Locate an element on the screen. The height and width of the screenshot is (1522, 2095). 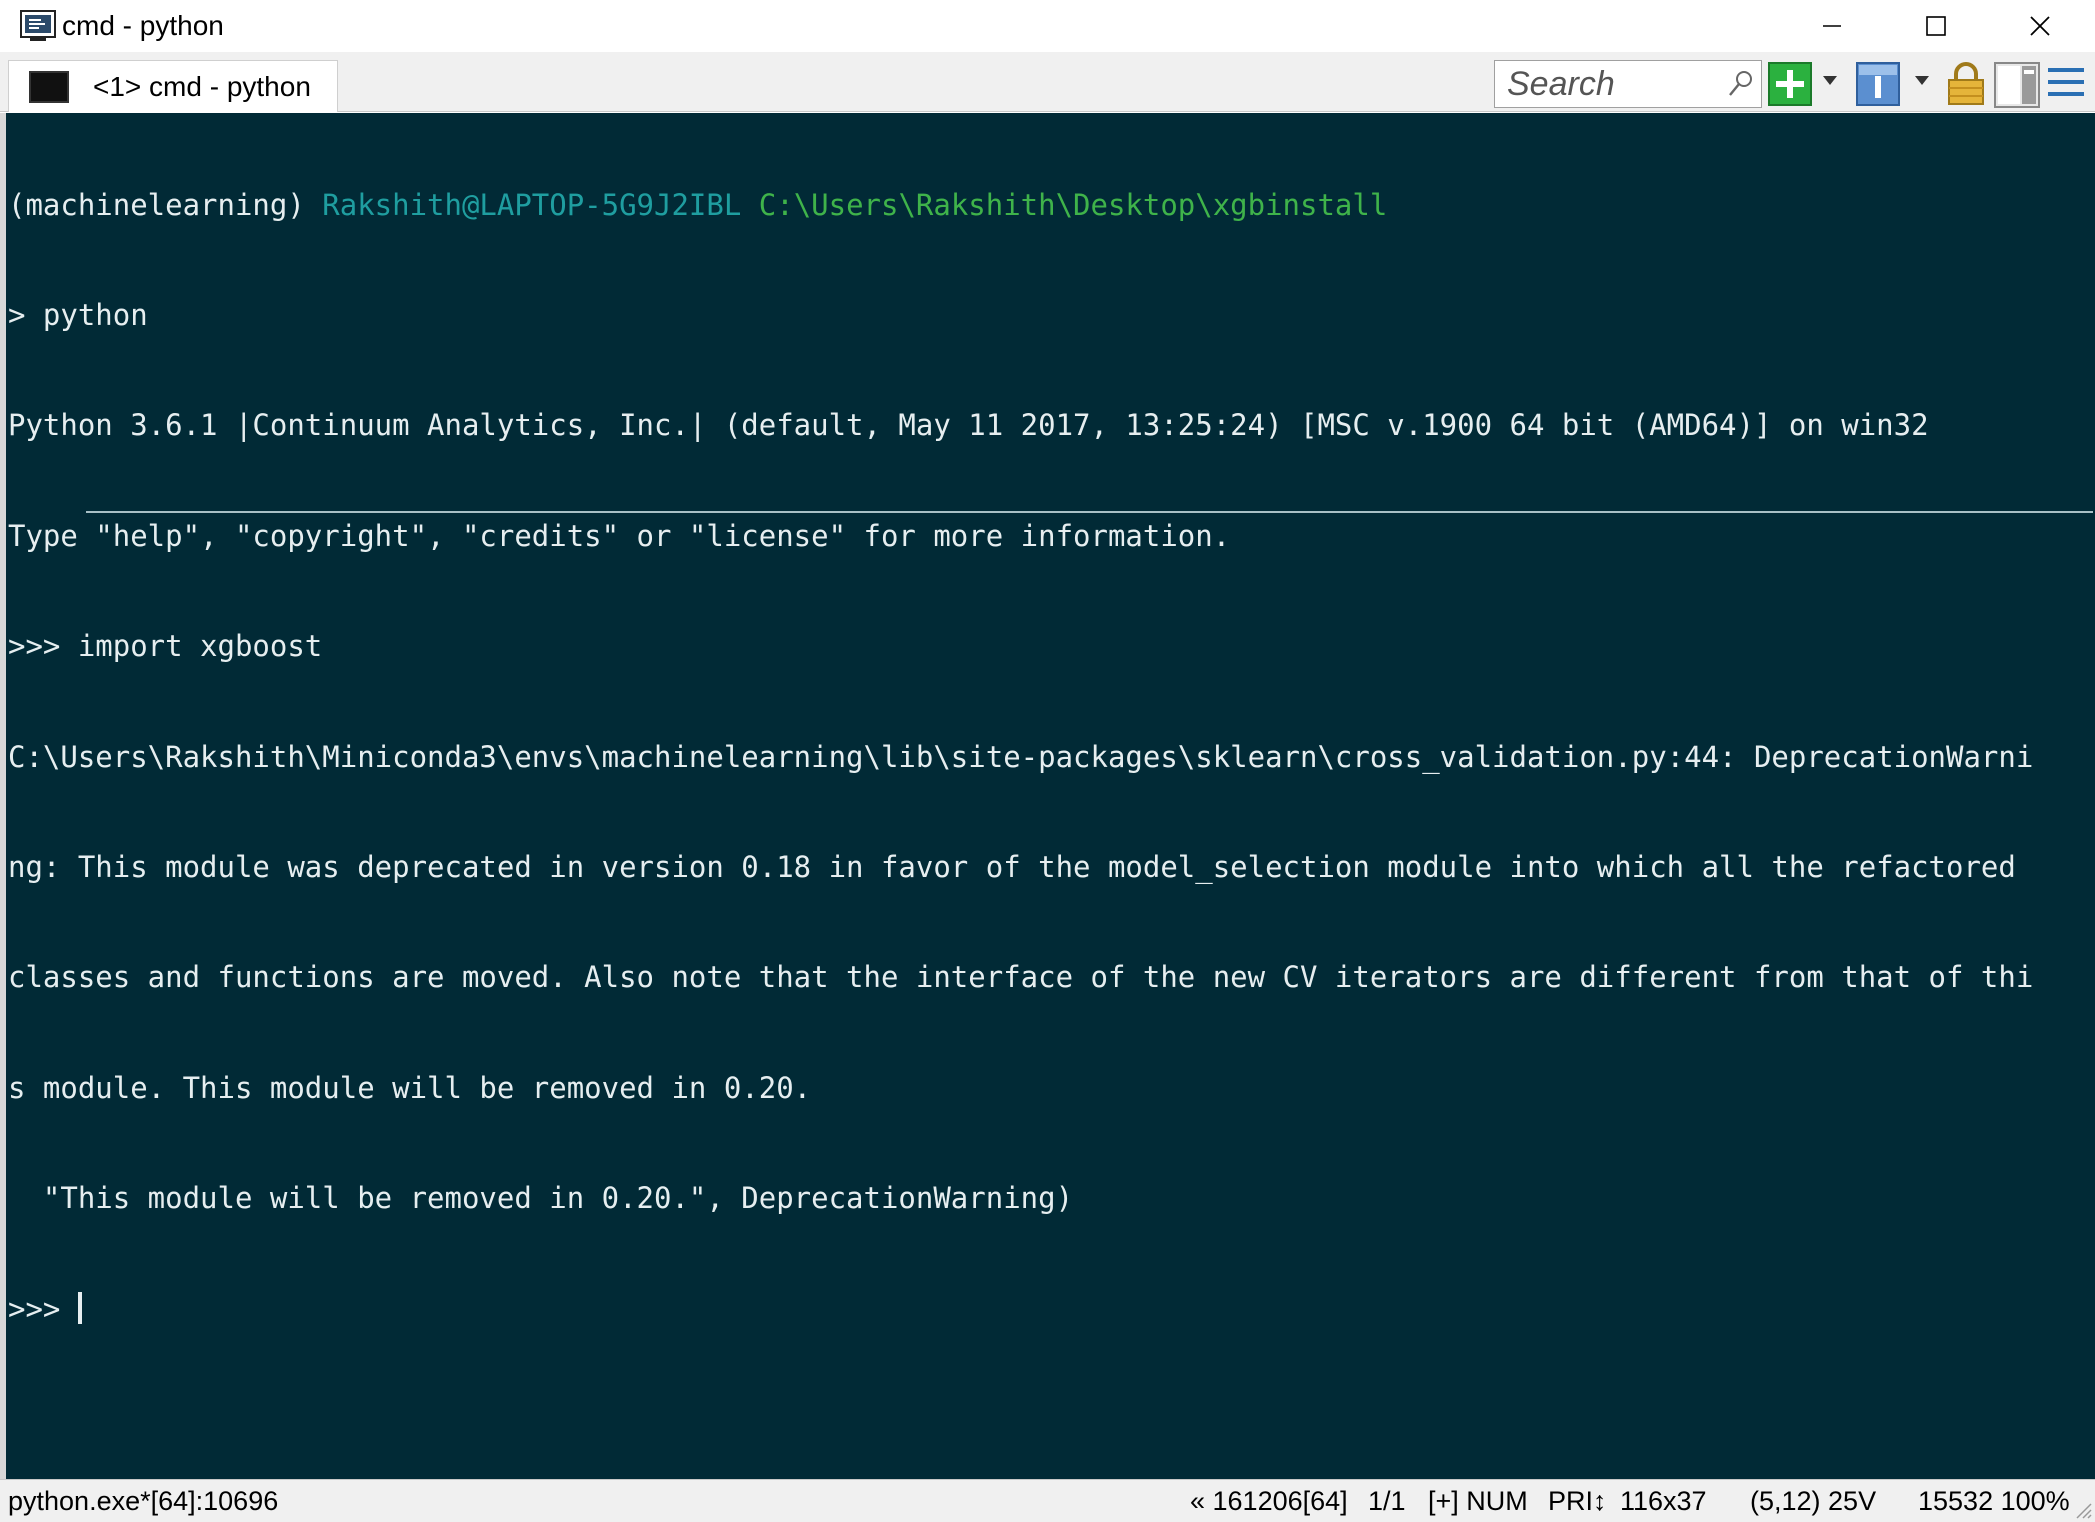
python-prompt: >>> is located at coordinates (43, 1308).